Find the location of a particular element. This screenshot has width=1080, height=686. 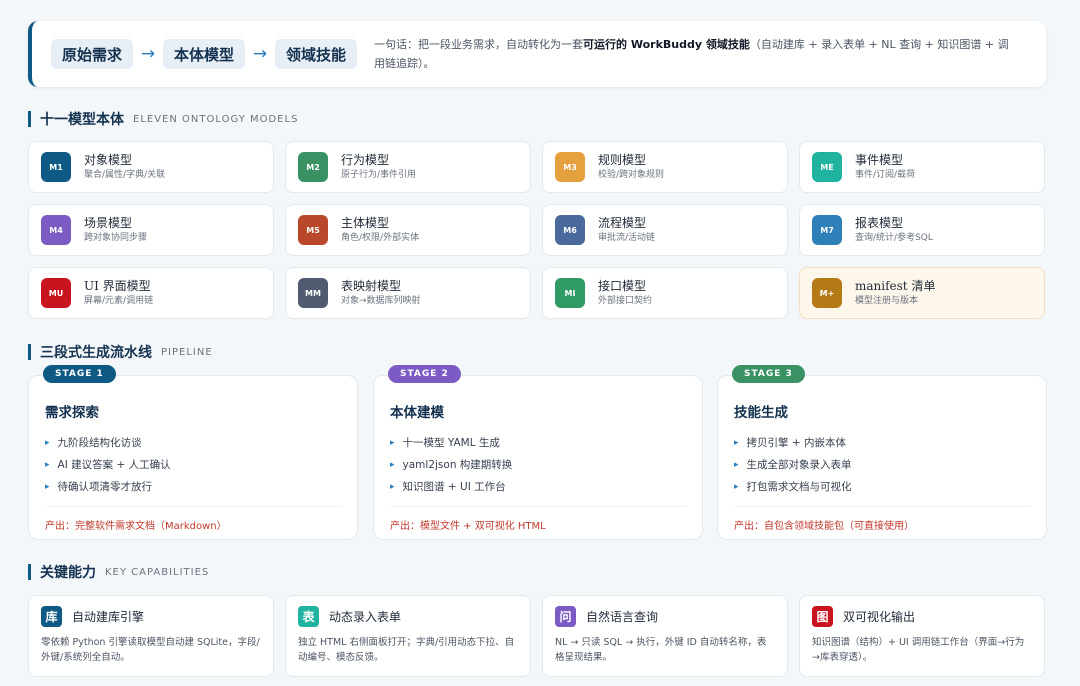

model-card: M+ manifest 清单 模型注册与版本 is located at coordinates (922, 293).